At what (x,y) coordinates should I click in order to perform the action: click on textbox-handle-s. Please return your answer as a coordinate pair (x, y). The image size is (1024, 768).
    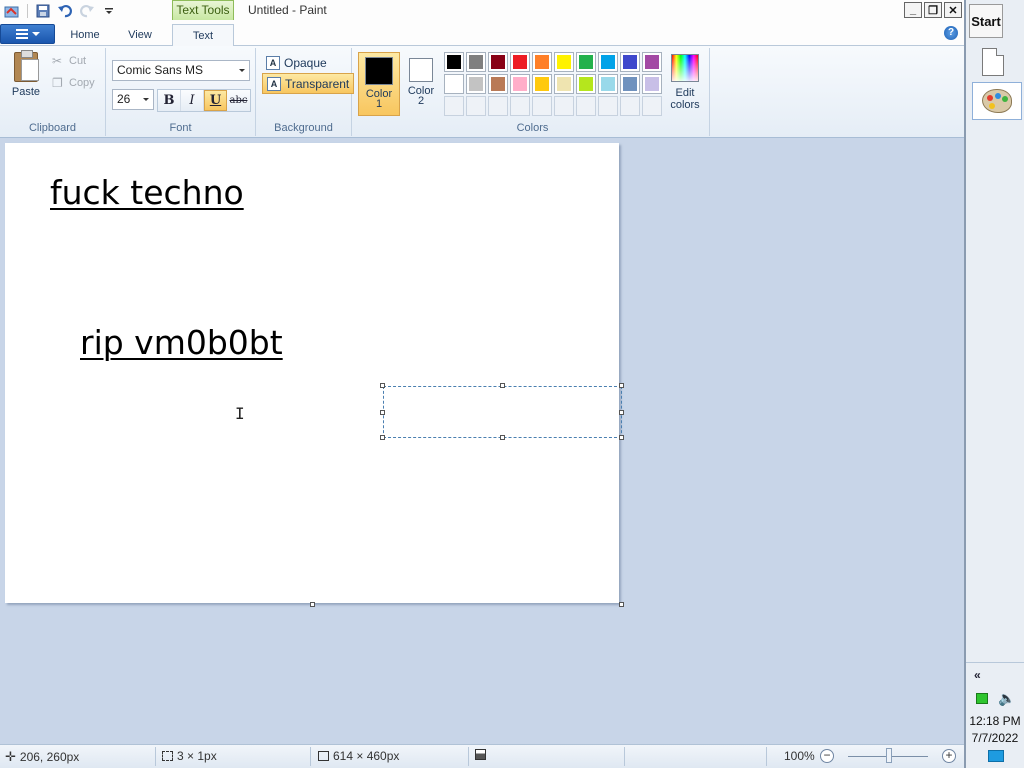
    Looking at the image, I should click on (502, 437).